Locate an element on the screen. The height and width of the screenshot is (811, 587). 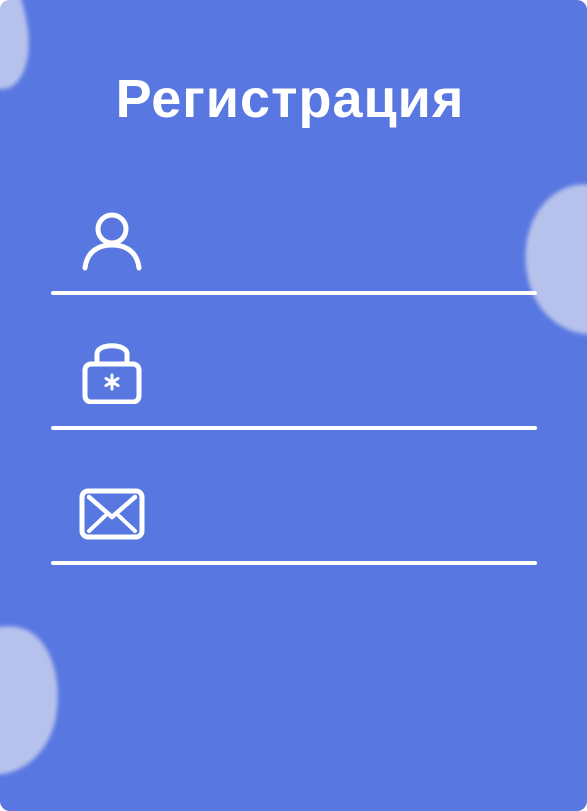
username-field is located at coordinates (294, 235).